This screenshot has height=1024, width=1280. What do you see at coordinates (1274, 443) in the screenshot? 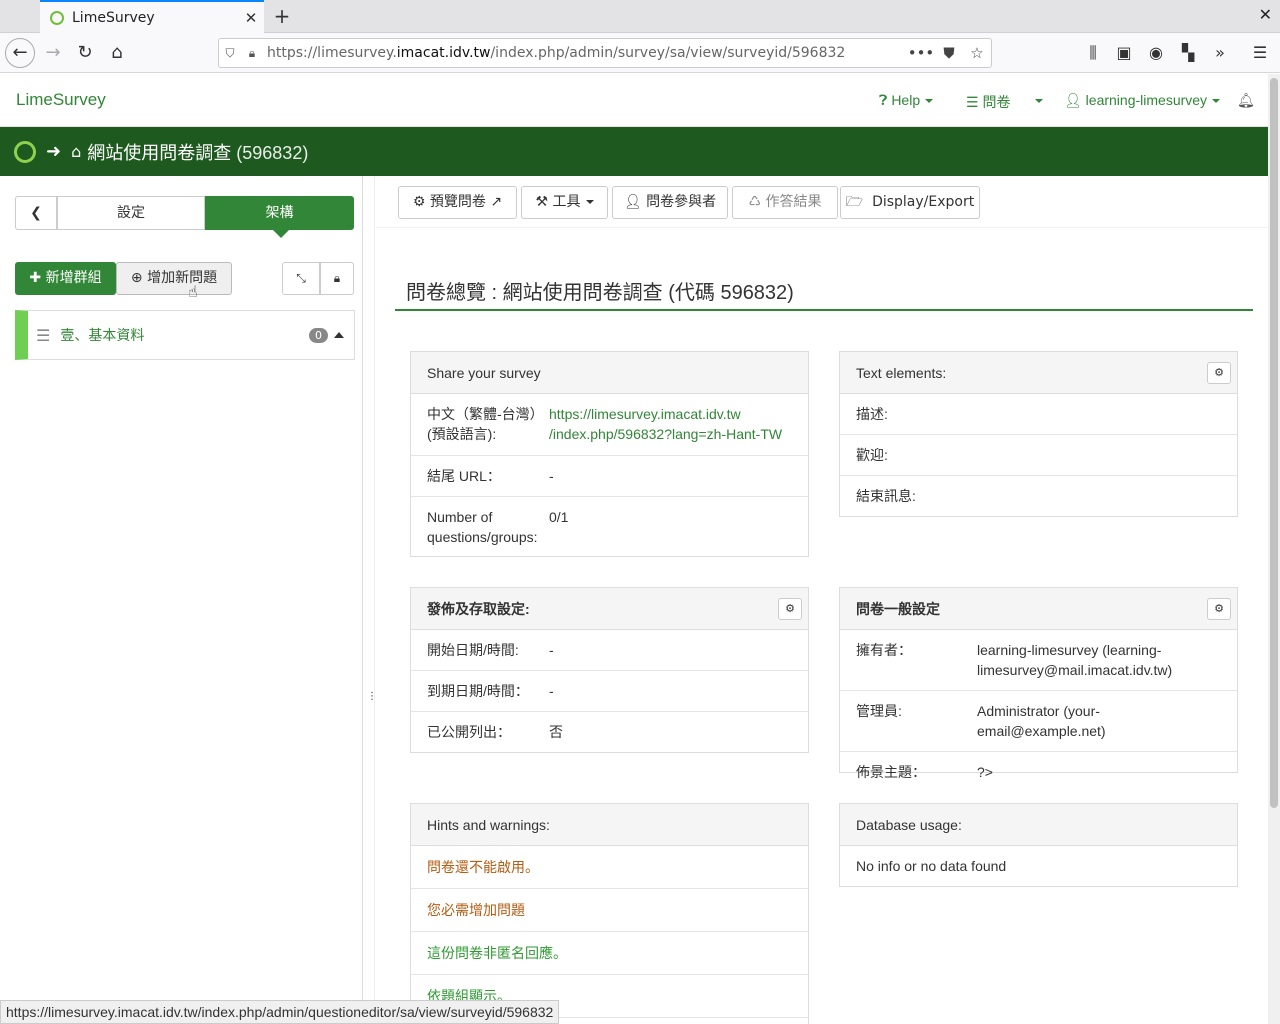
I see `scrollbar-thumb` at bounding box center [1274, 443].